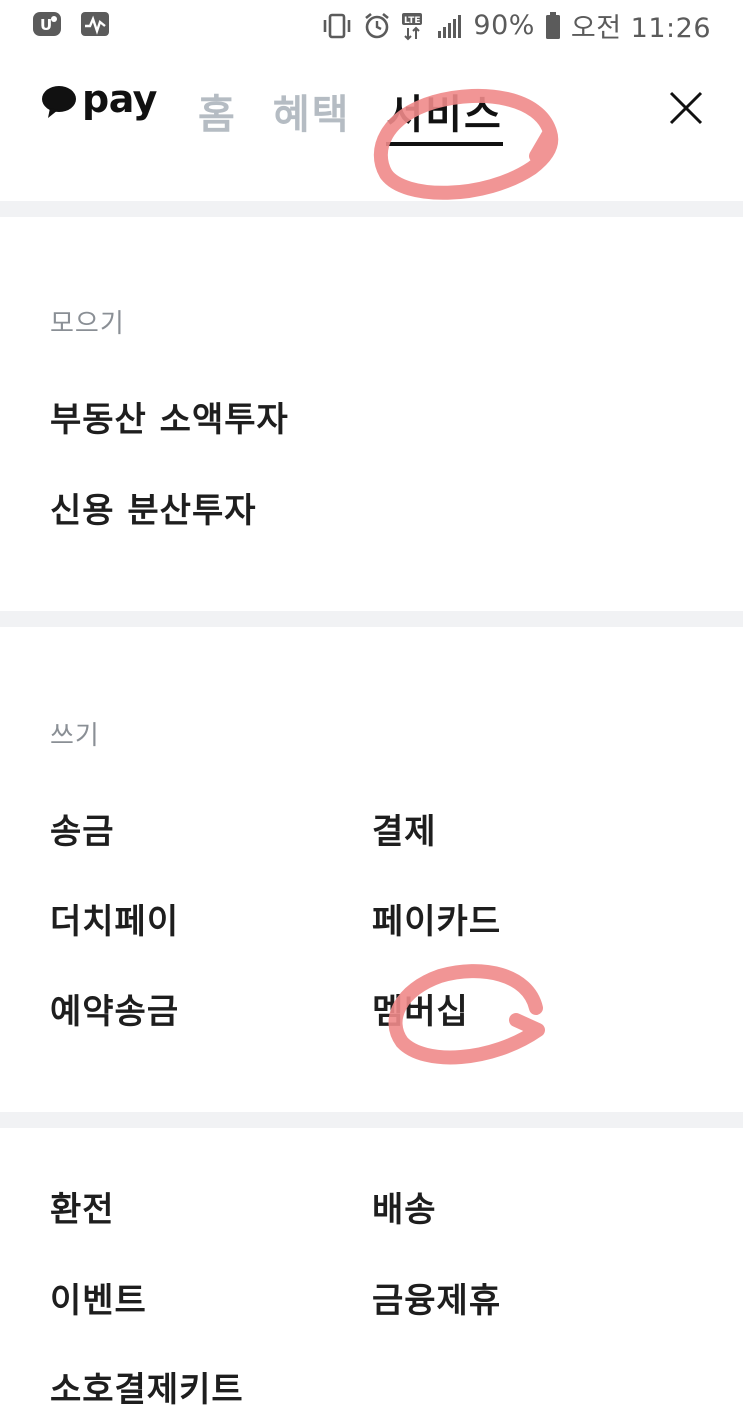 Image resolution: width=743 pixels, height=1411 pixels. Describe the element at coordinates (450, 26) in the screenshot. I see `signal-icon` at that location.